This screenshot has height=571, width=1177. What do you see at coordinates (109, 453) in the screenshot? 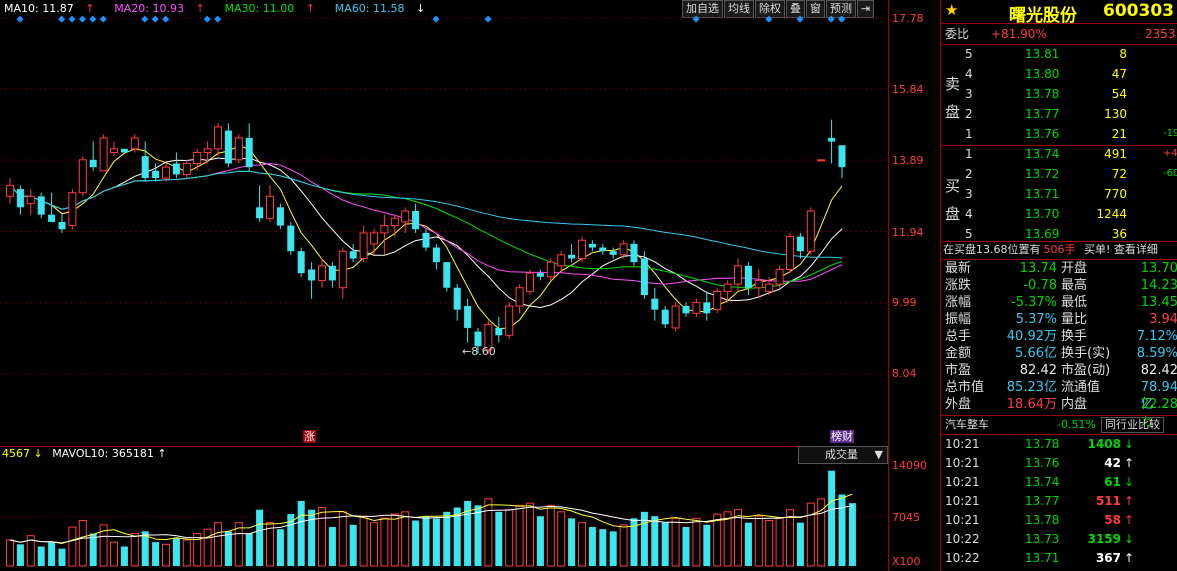
I see `vol-ma10-label: MAVOL10: 365181 ↑` at bounding box center [109, 453].